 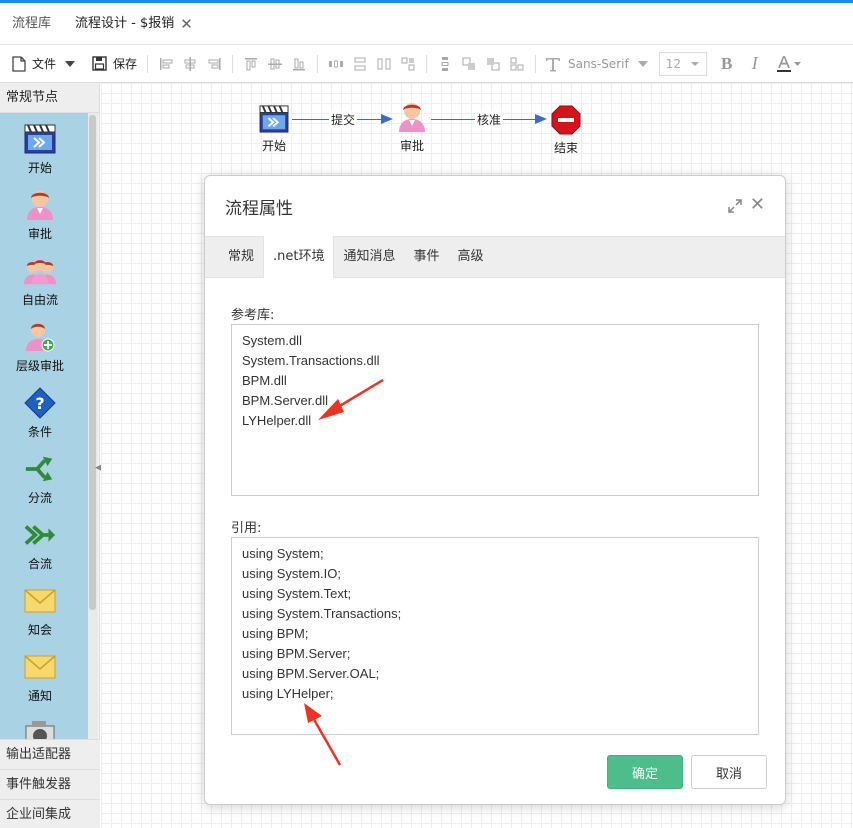 What do you see at coordinates (296, 653) in the screenshot?
I see `using-line: using BPM.Server;` at bounding box center [296, 653].